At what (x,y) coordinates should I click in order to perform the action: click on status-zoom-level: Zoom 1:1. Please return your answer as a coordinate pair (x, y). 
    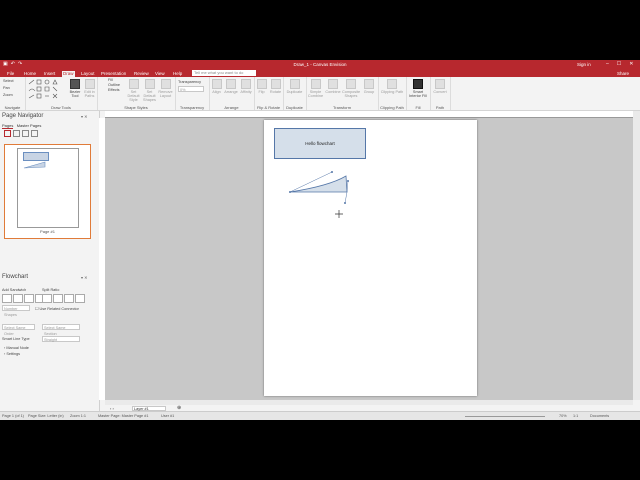
    Looking at the image, I should click on (78, 416).